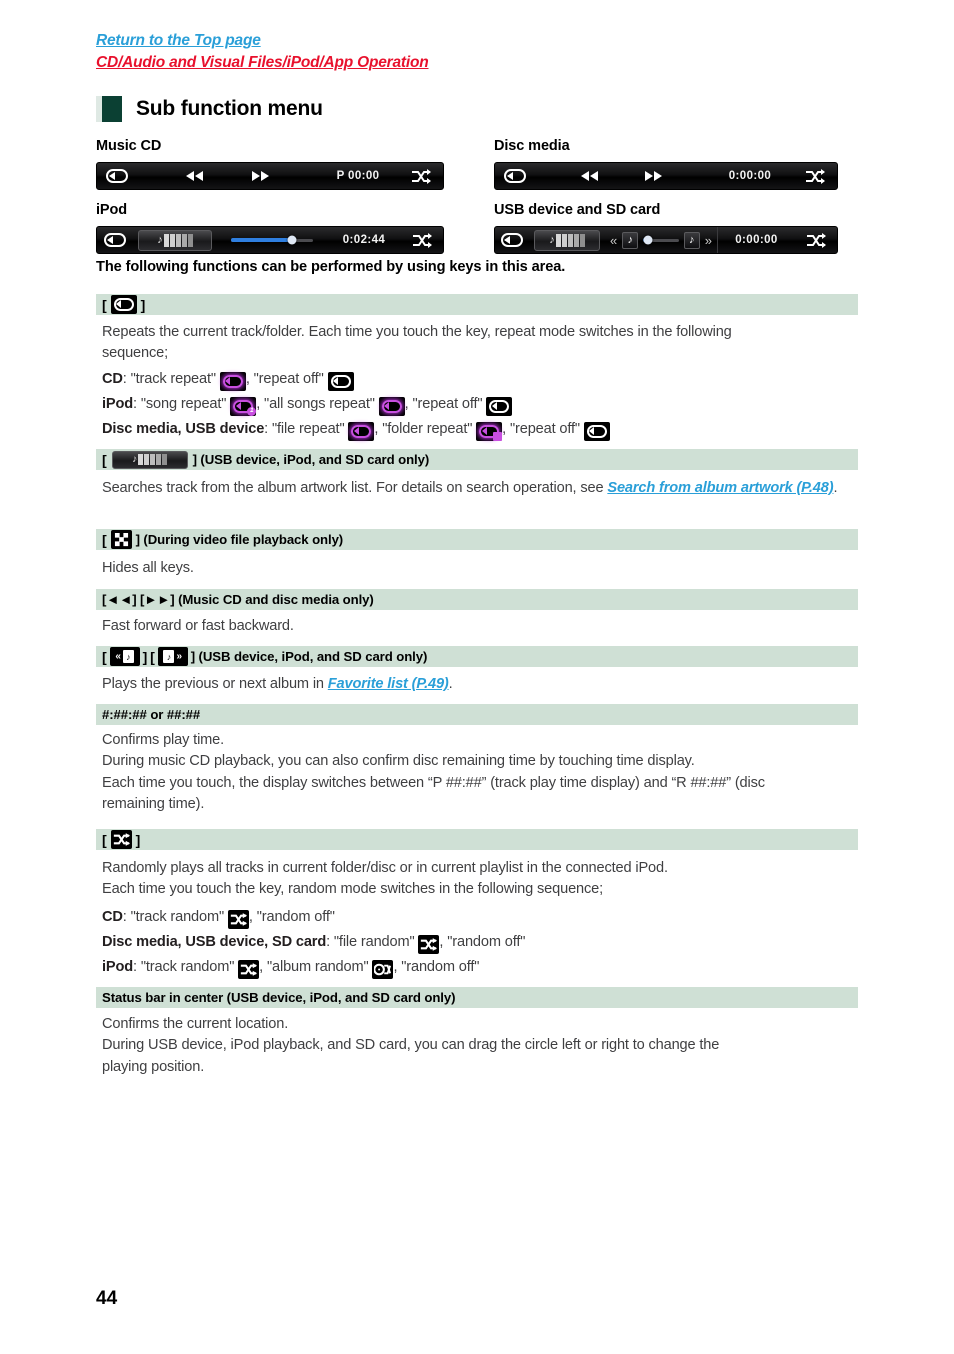 The width and height of the screenshot is (954, 1354). Describe the element at coordinates (270, 176) in the screenshot. I see `music-cd-control-bar: P 00:00` at that location.